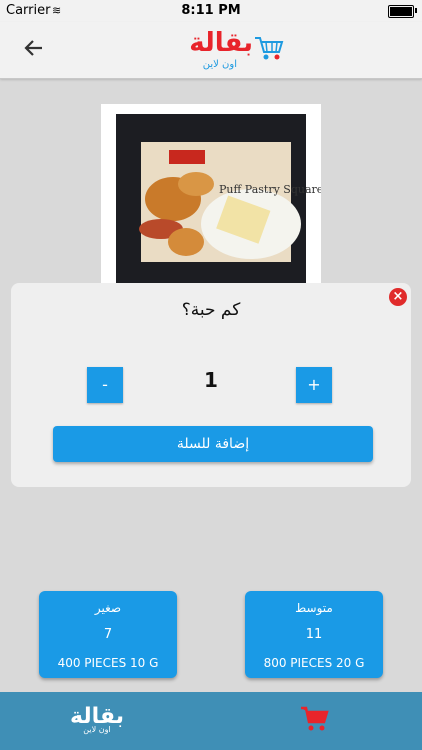  I want to click on size-price: 7, so click(108, 634).